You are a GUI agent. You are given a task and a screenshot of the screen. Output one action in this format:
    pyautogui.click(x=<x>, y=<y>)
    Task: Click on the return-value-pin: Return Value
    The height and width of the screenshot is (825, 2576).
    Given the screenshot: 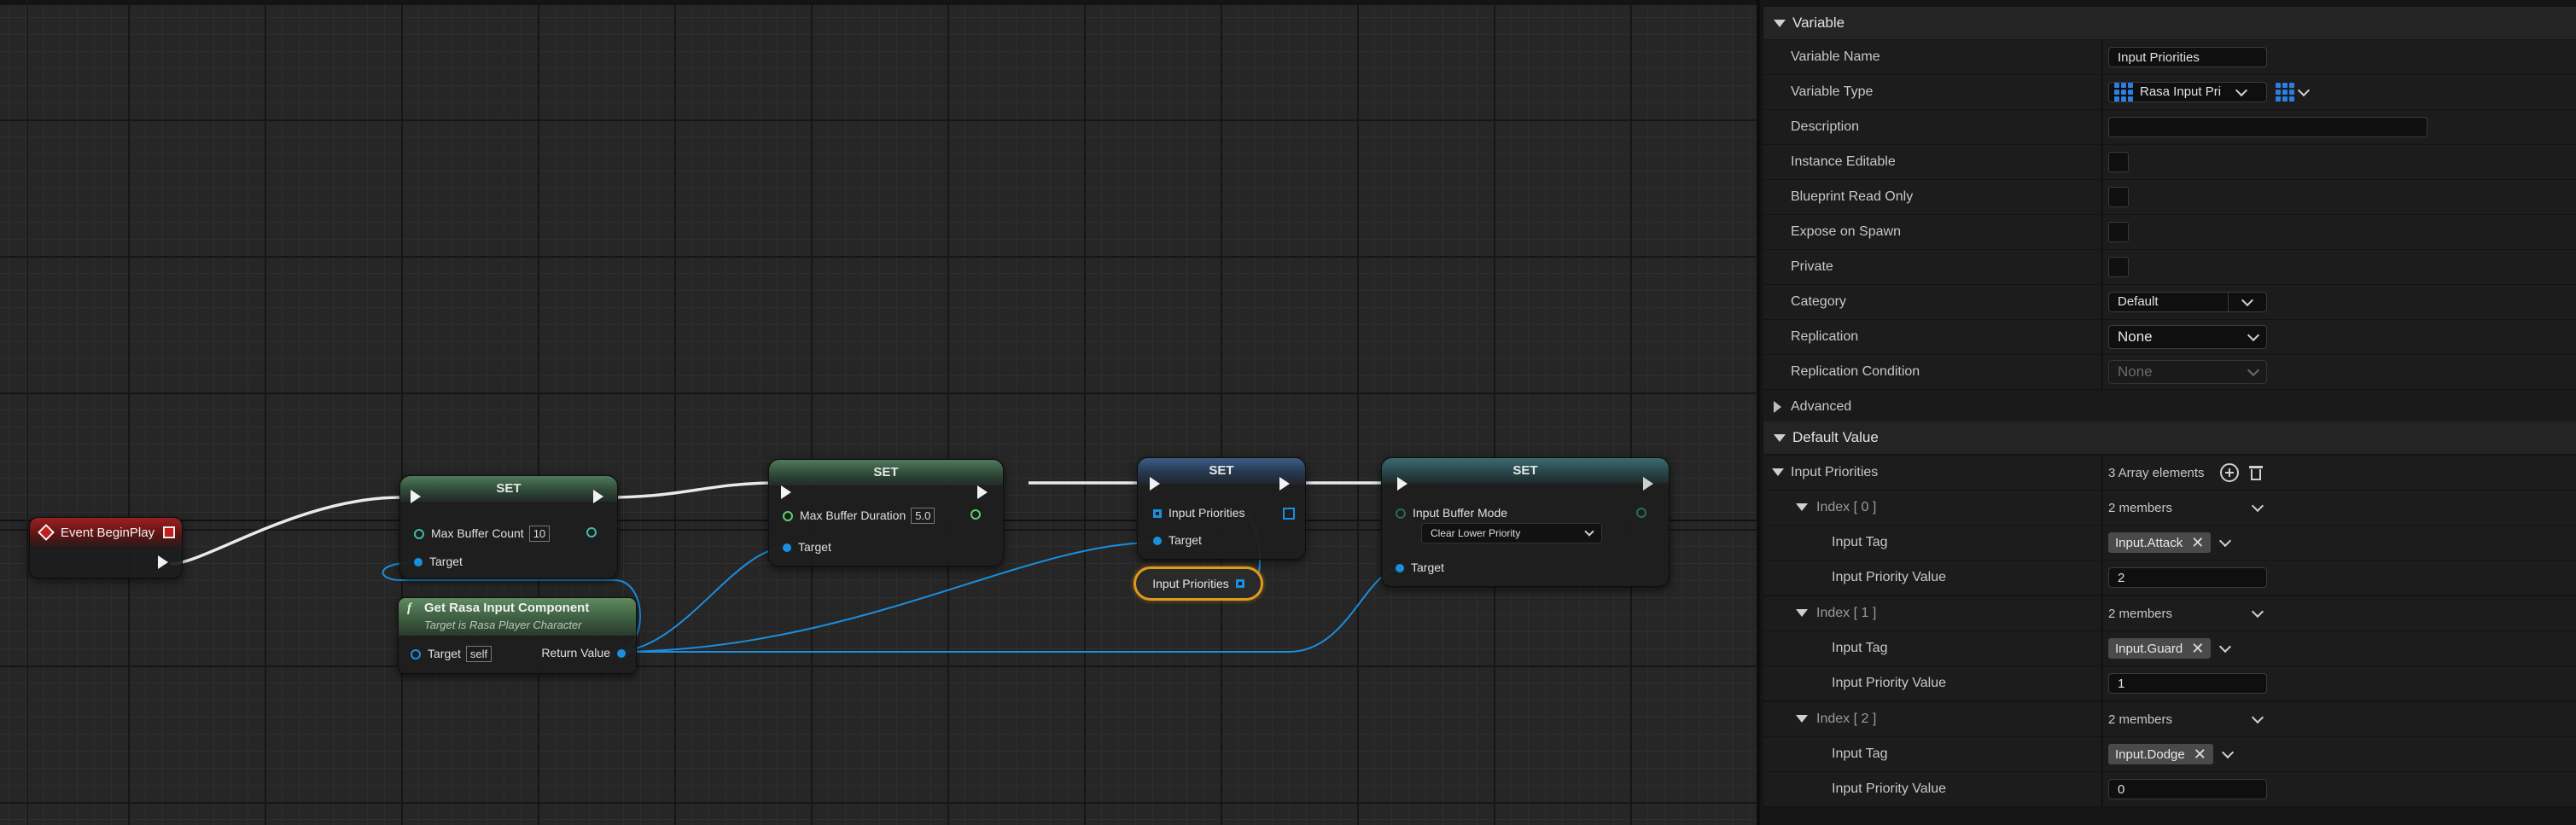 What is the action you would take?
    pyautogui.click(x=583, y=652)
    